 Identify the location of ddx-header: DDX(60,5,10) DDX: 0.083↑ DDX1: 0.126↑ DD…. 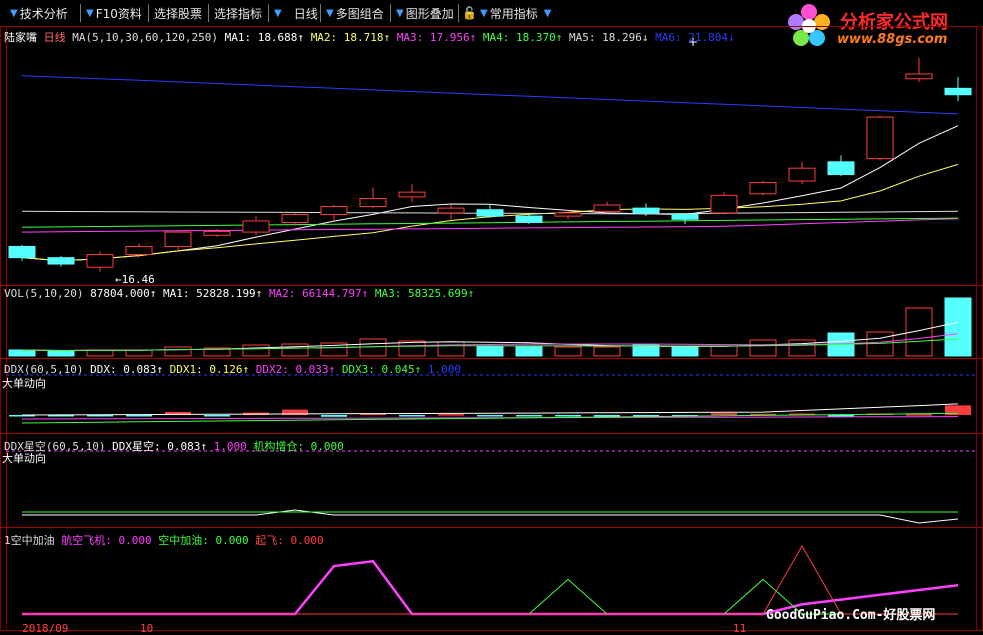
(232, 369).